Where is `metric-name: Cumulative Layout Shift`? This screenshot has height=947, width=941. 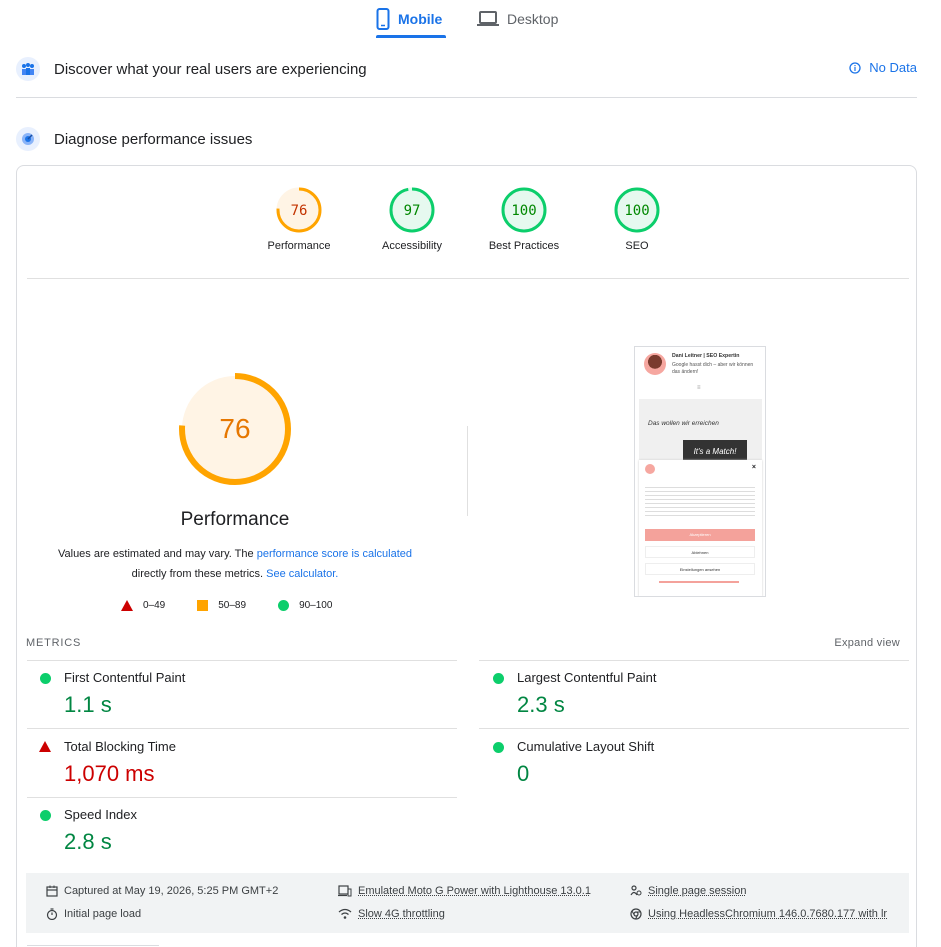 metric-name: Cumulative Layout Shift is located at coordinates (585, 746).